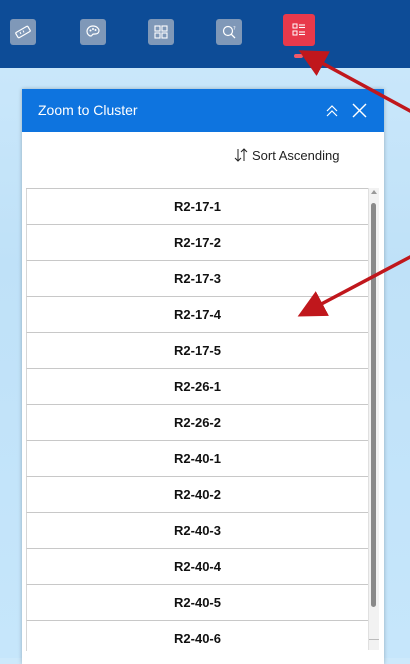  I want to click on cluster-list-item: R2-40-4, so click(197, 567).